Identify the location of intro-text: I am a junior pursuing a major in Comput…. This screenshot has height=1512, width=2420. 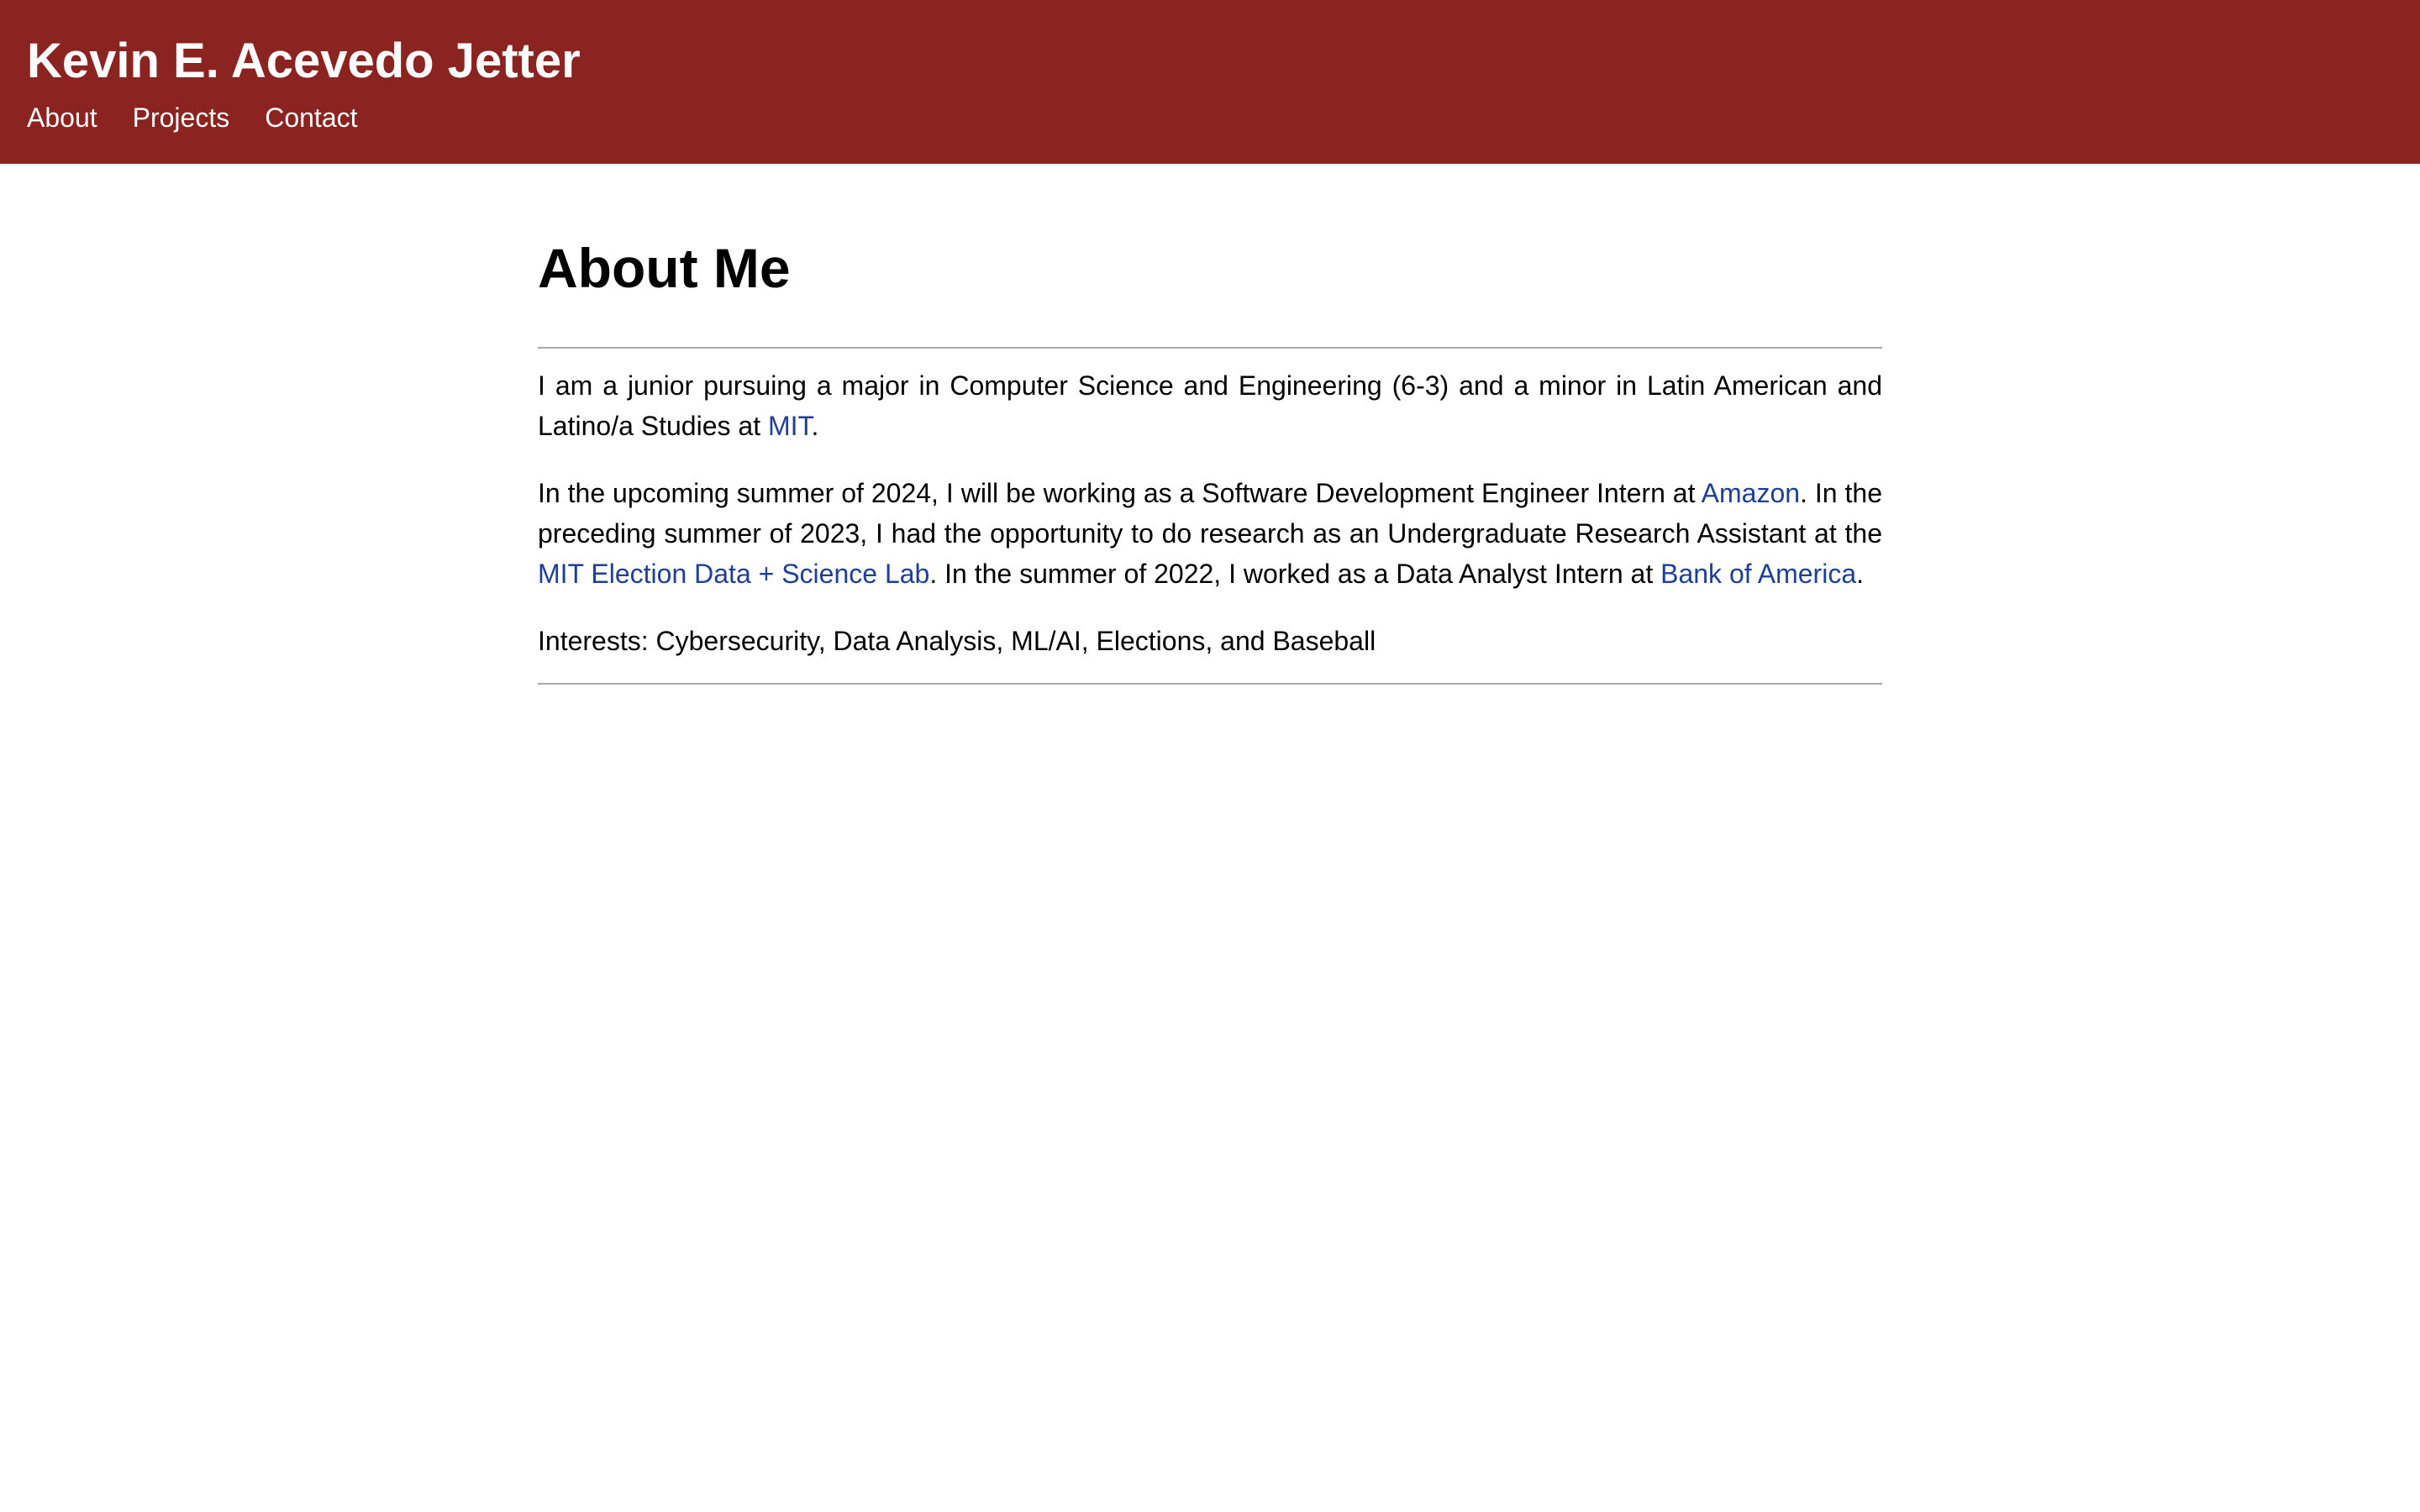
(1210, 405).